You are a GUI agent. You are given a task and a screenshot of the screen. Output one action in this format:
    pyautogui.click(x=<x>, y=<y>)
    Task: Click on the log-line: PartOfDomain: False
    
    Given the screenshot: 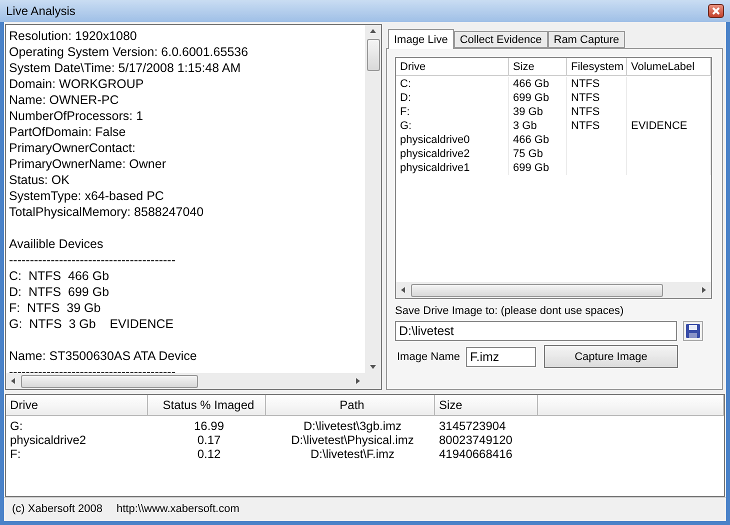 What is the action you would take?
    pyautogui.click(x=68, y=132)
    